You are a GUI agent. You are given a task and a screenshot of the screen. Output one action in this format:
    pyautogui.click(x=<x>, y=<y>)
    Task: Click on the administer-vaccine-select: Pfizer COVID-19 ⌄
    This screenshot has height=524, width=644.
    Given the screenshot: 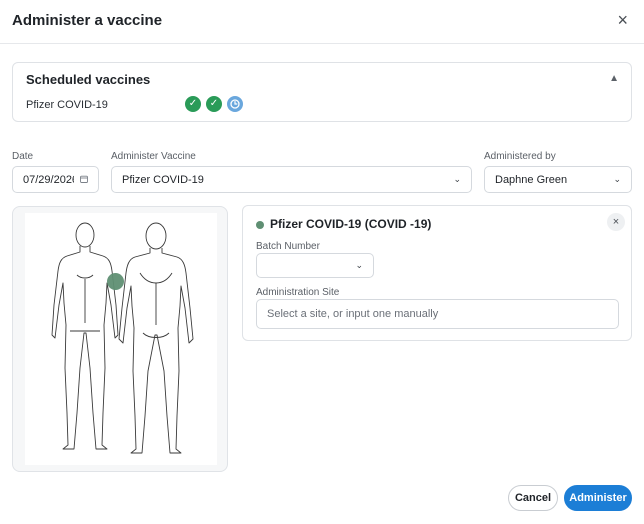 What is the action you would take?
    pyautogui.click(x=291, y=179)
    